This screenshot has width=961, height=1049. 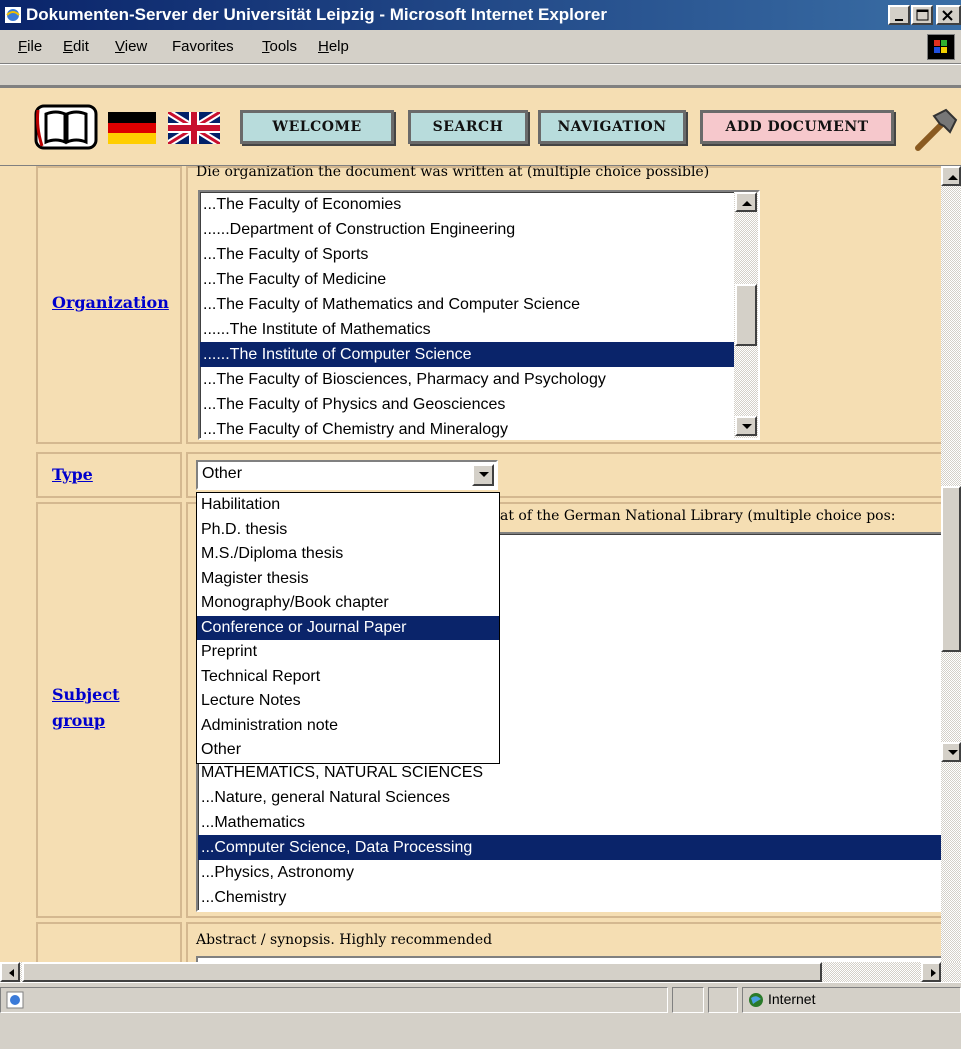 I want to click on type-select-value: Other, so click(x=222, y=473).